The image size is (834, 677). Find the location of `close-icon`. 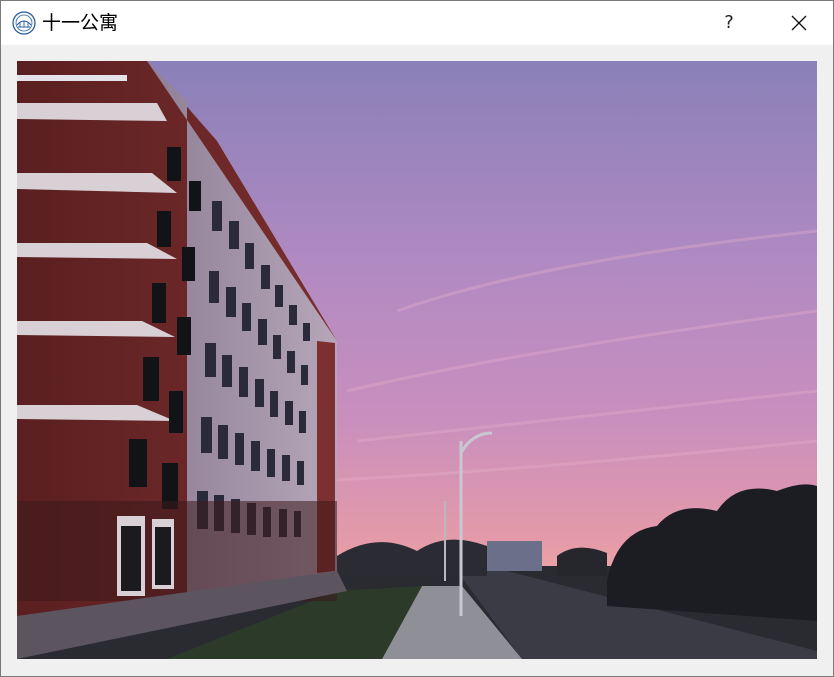

close-icon is located at coordinates (799, 23).